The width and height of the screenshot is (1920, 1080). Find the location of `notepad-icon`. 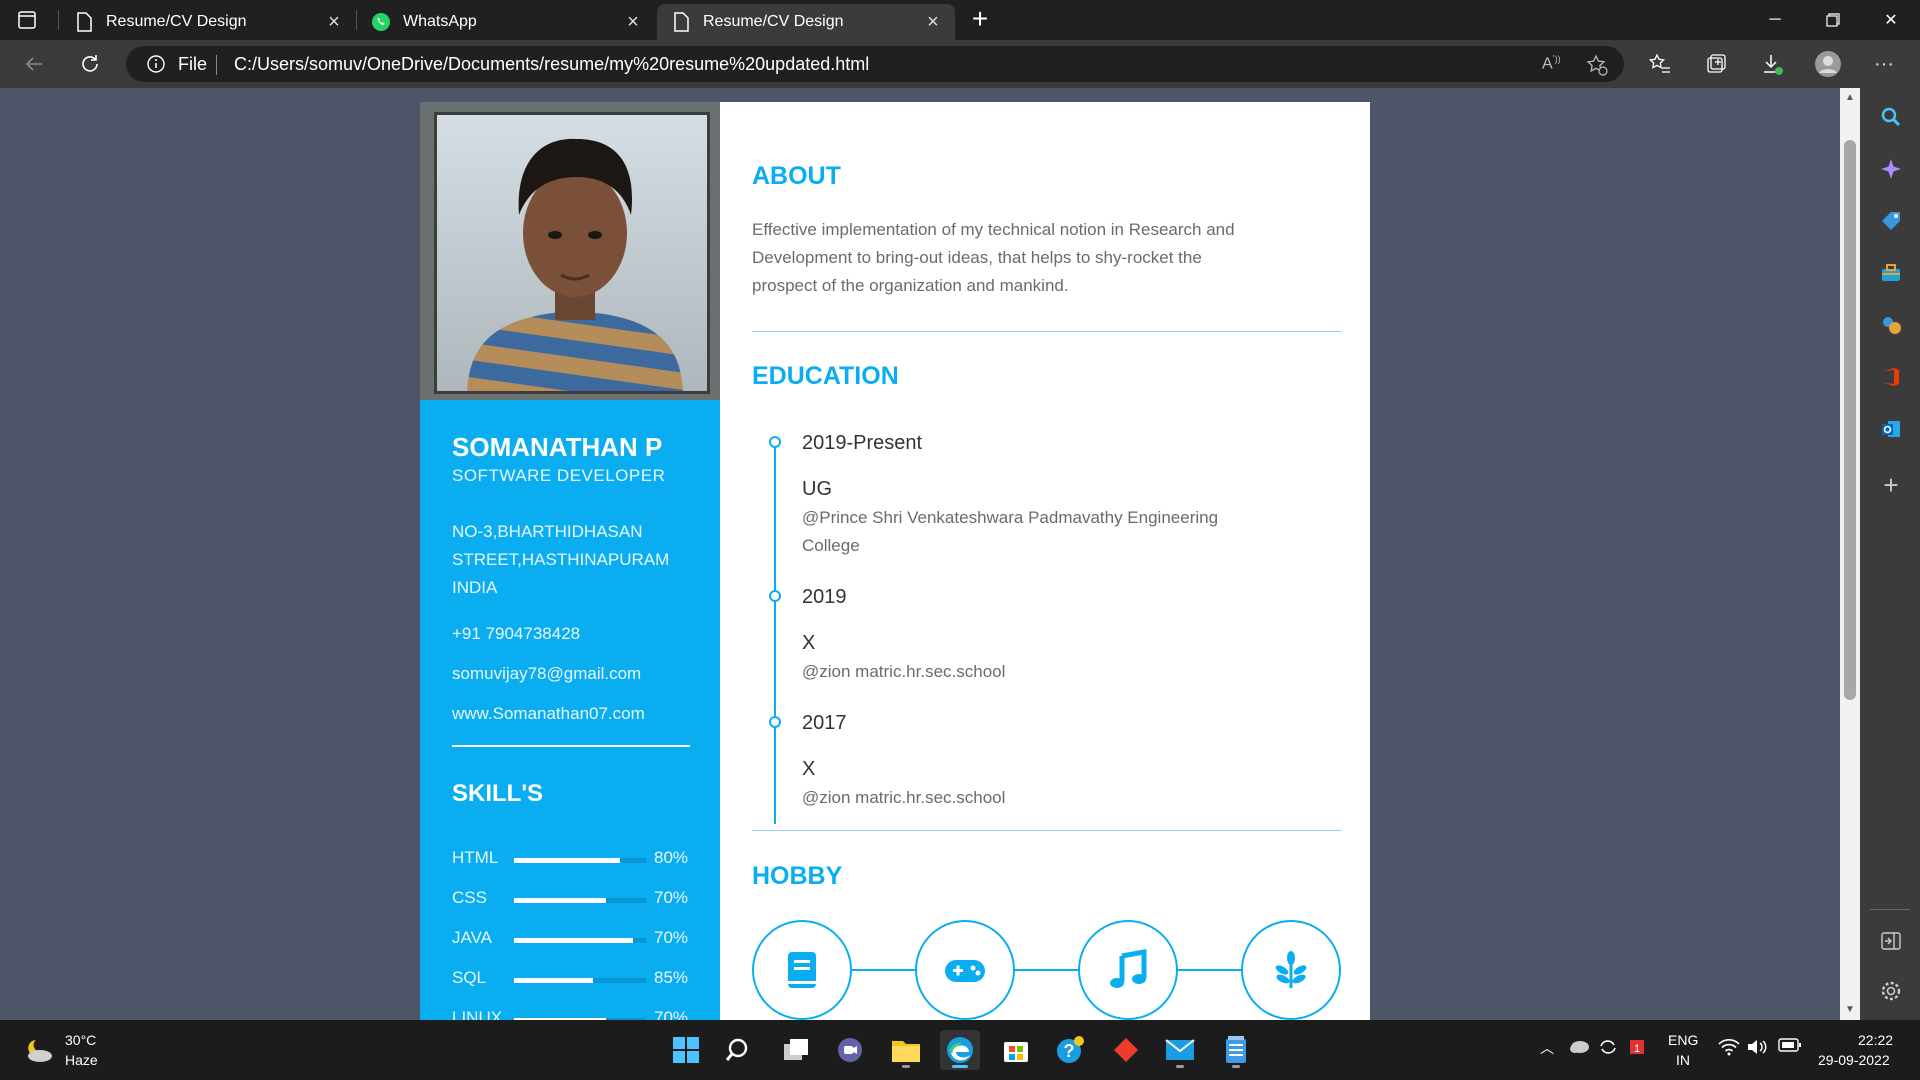

notepad-icon is located at coordinates (1236, 1050).